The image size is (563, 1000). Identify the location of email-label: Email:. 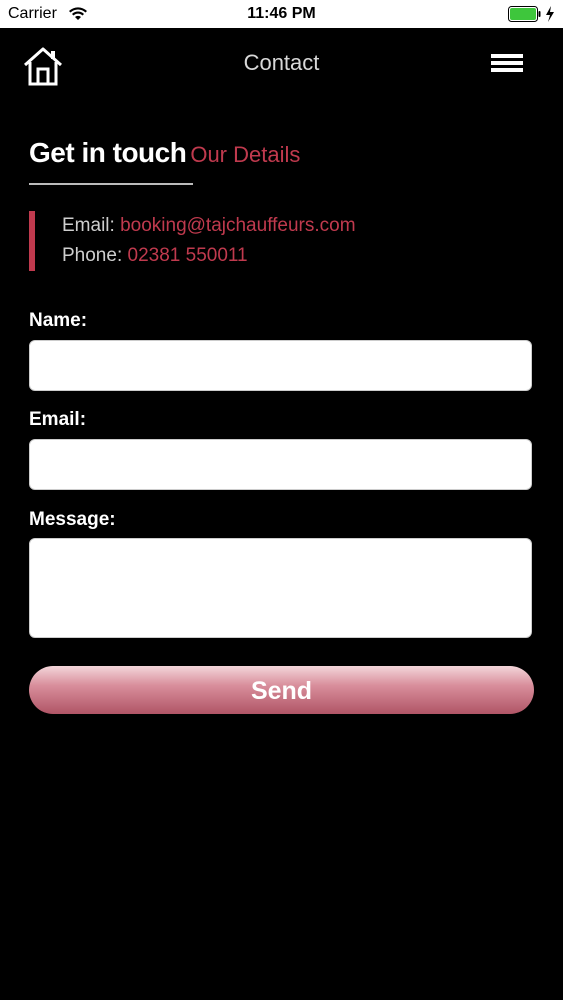
(58, 419).